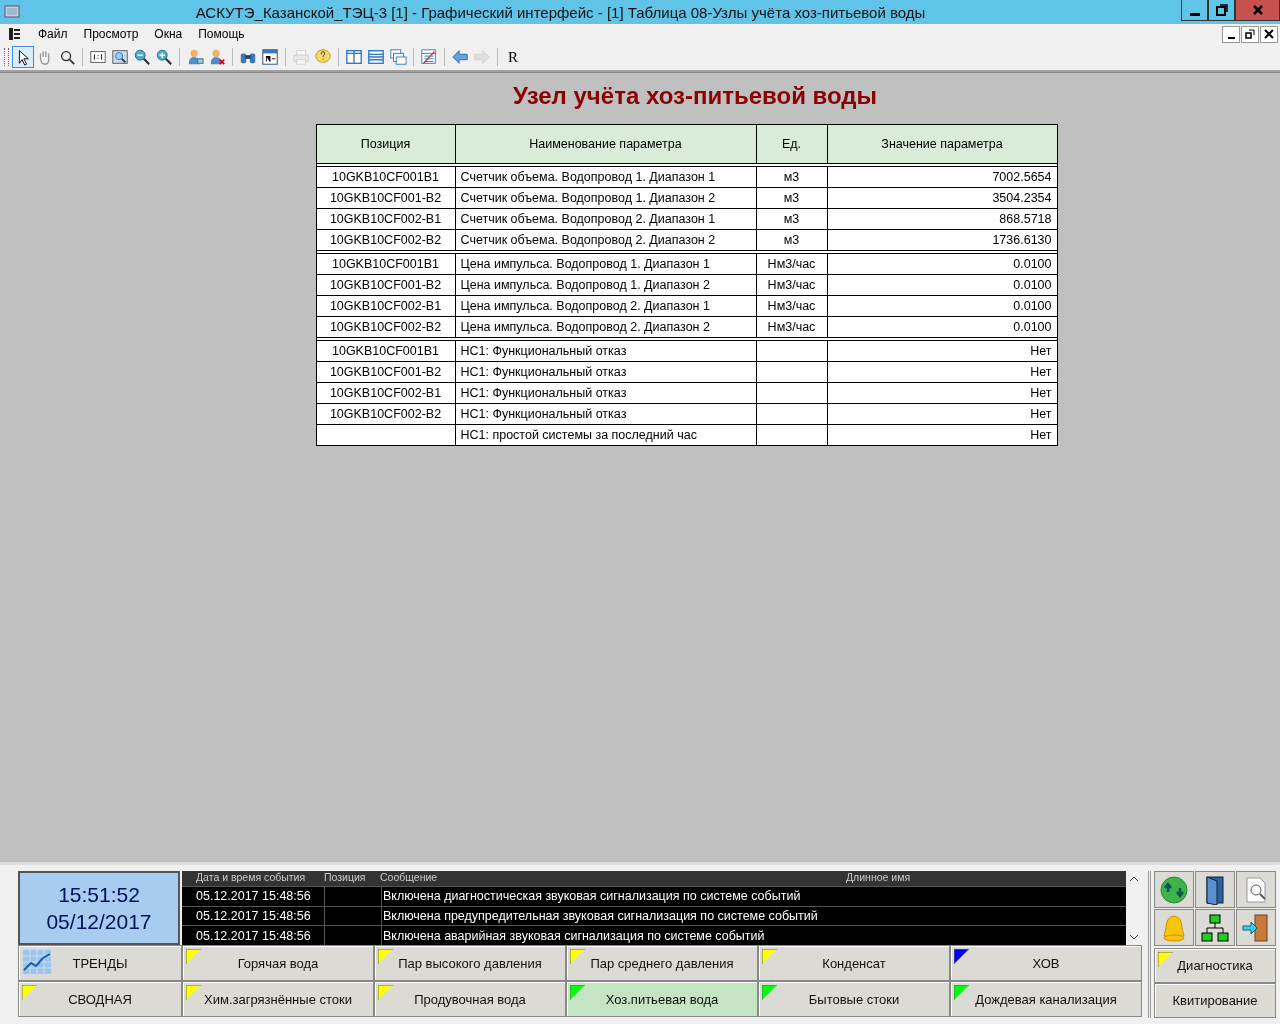  Describe the element at coordinates (662, 963) in the screenshot. I see `nav-button: Пар среднего давления` at that location.